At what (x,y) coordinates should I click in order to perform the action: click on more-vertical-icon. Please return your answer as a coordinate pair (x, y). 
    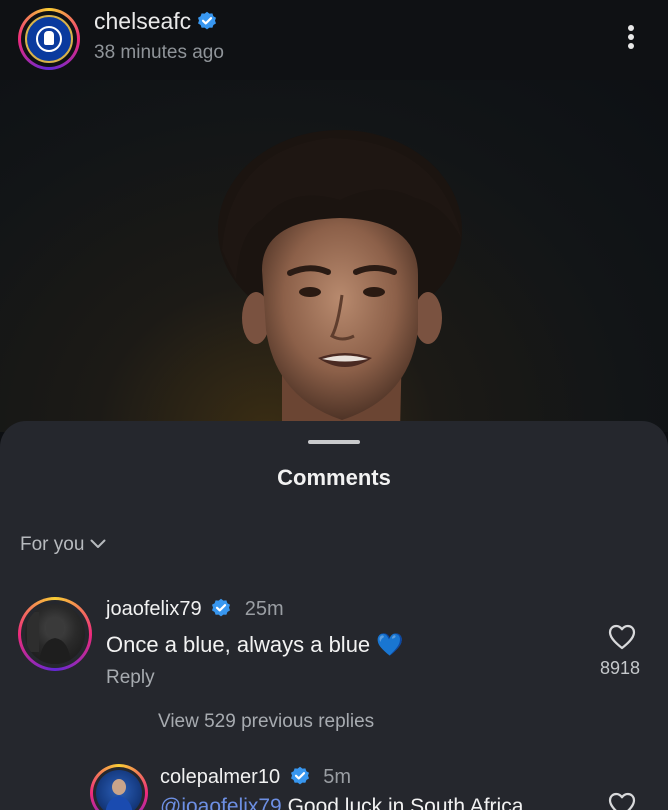
    Looking at the image, I should click on (631, 37).